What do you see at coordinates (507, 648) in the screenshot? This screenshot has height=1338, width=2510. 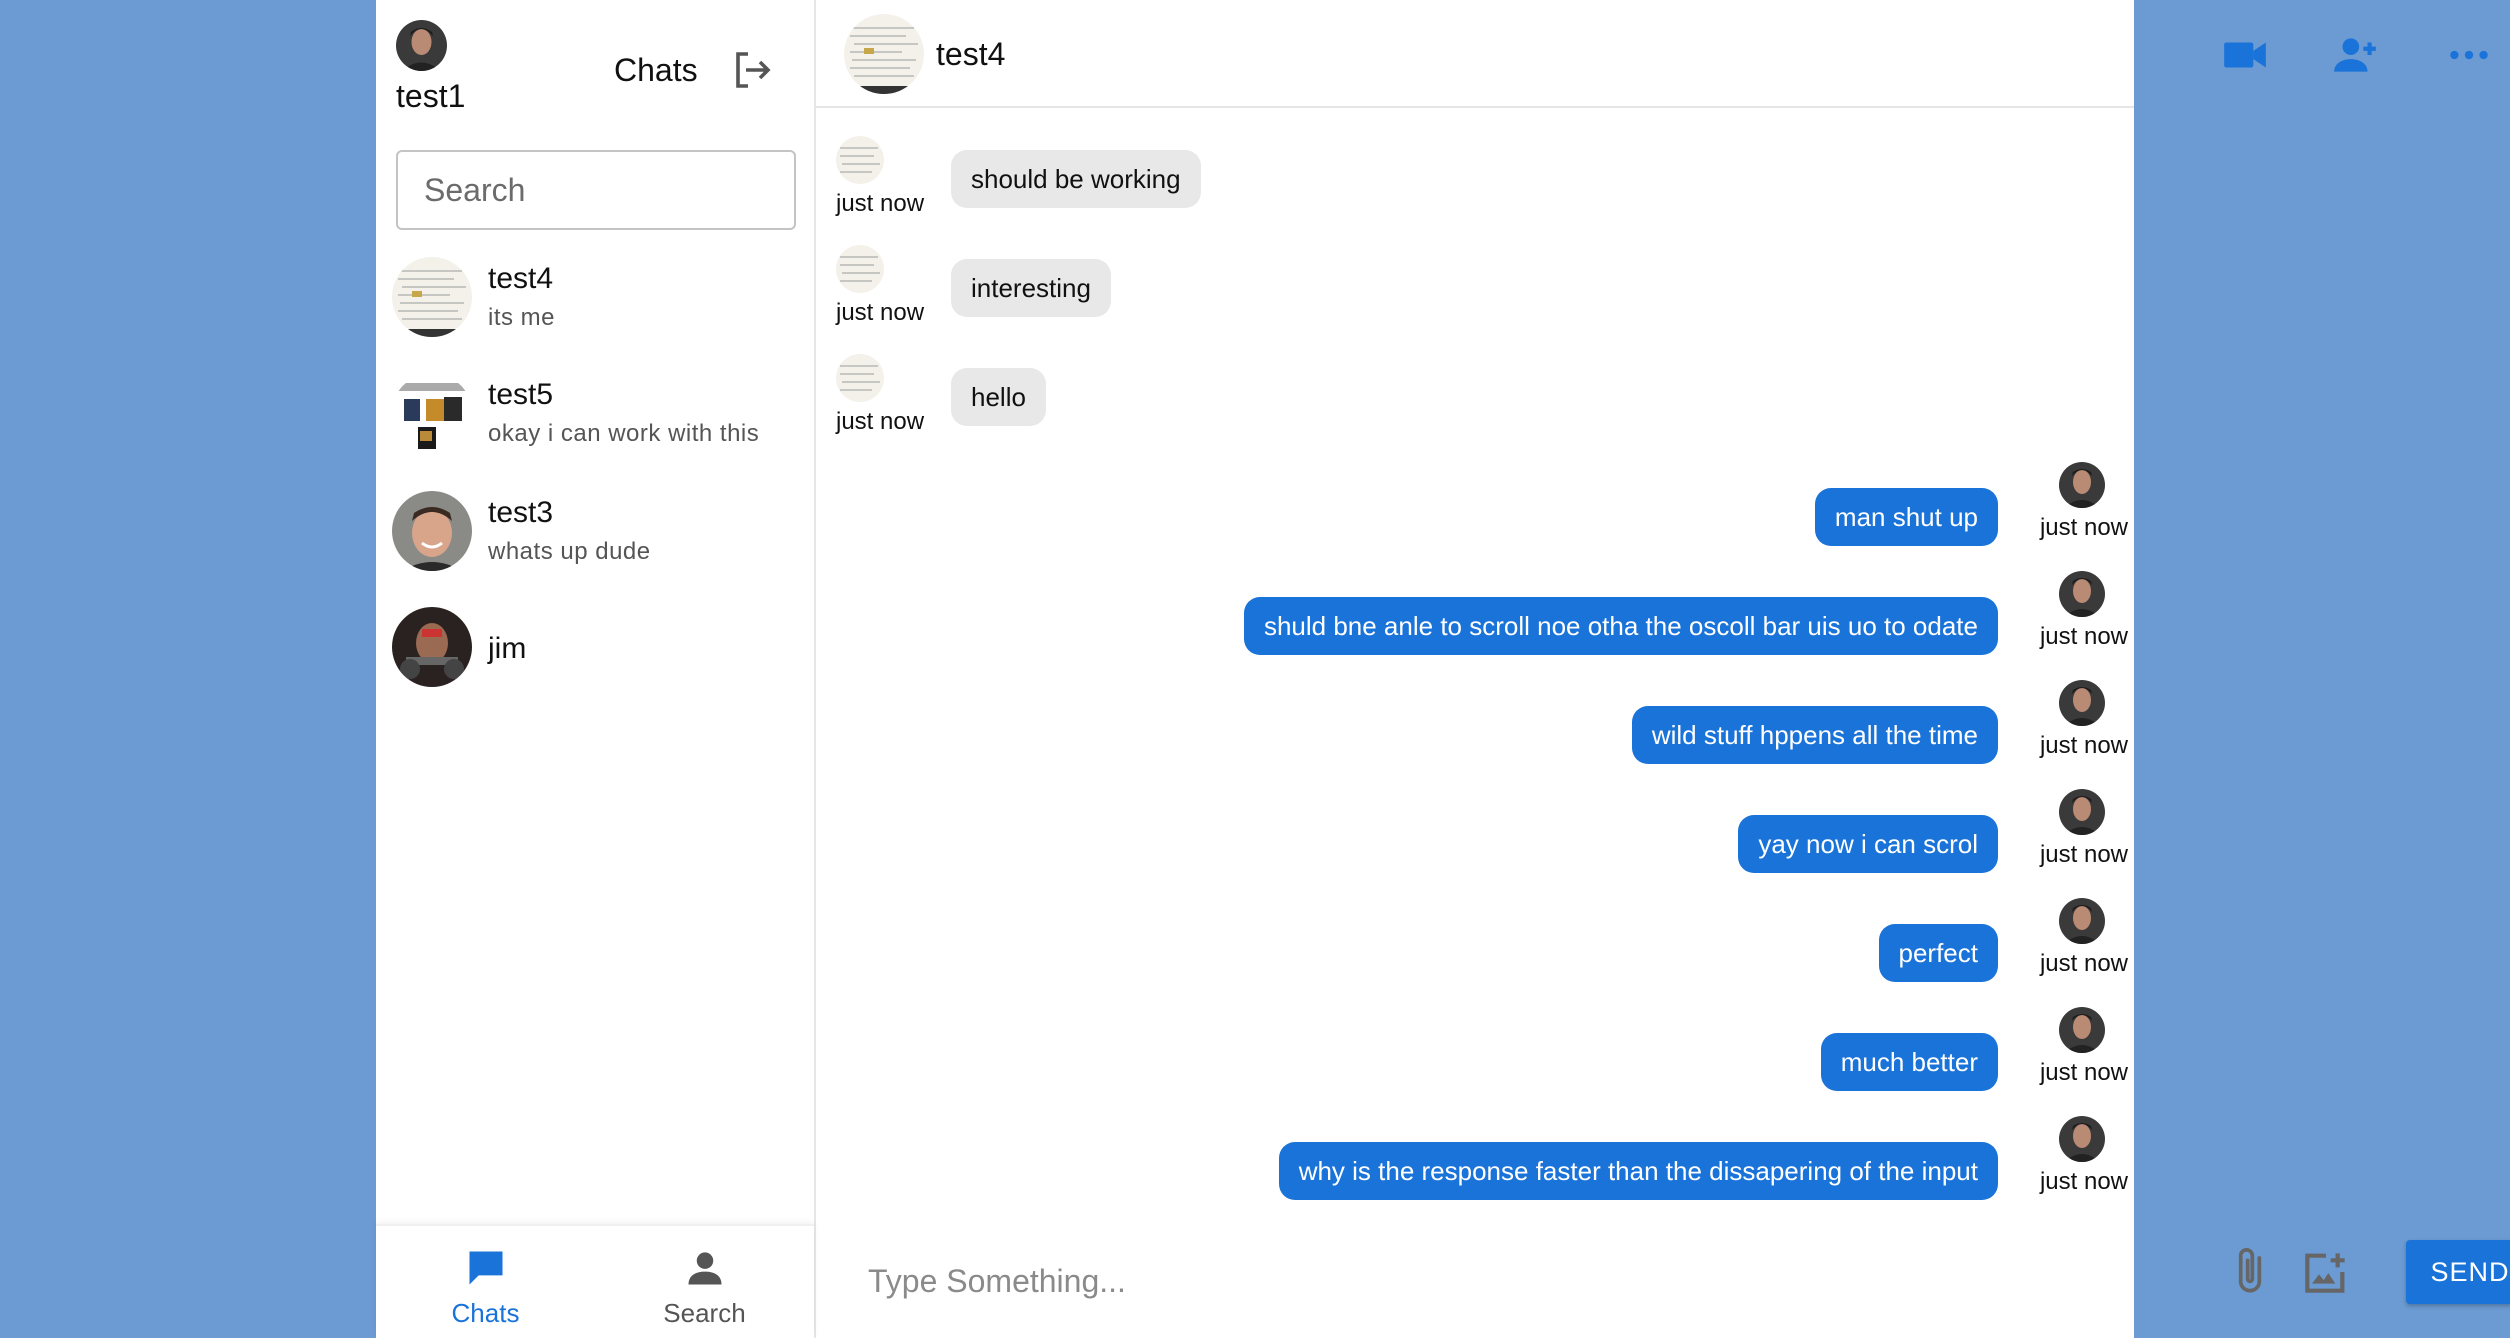 I see `contact-name: jim` at bounding box center [507, 648].